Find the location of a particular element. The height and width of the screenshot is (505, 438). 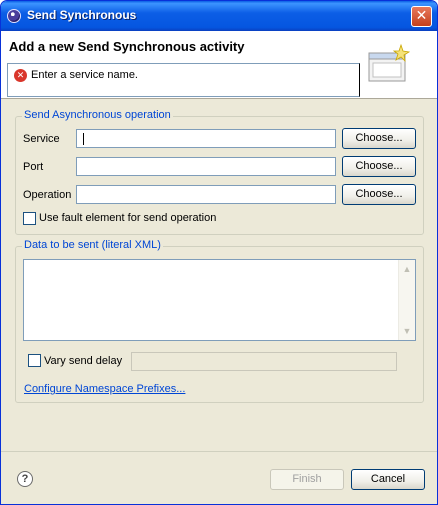

operation-label: Operation is located at coordinates (47, 195).